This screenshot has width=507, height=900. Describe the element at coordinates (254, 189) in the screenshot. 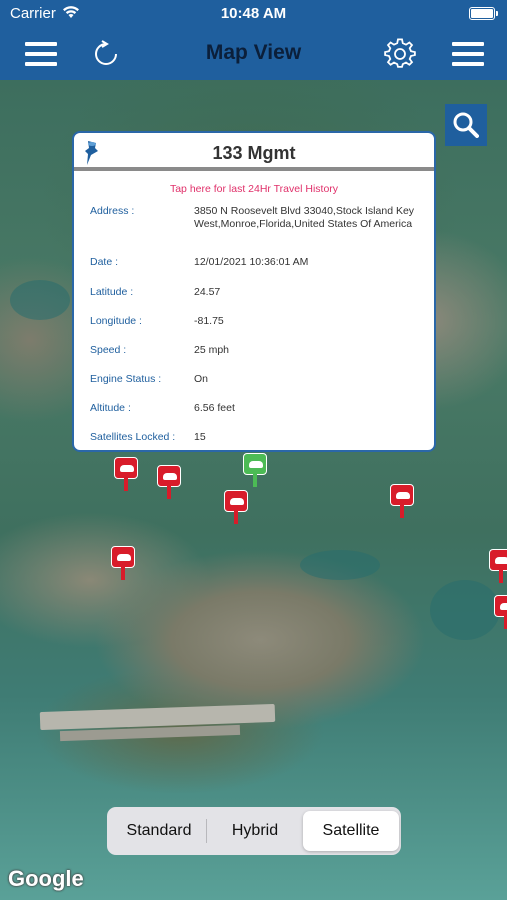

I see `travel-history-link: Tap here for last 24Hr Travel History` at that location.